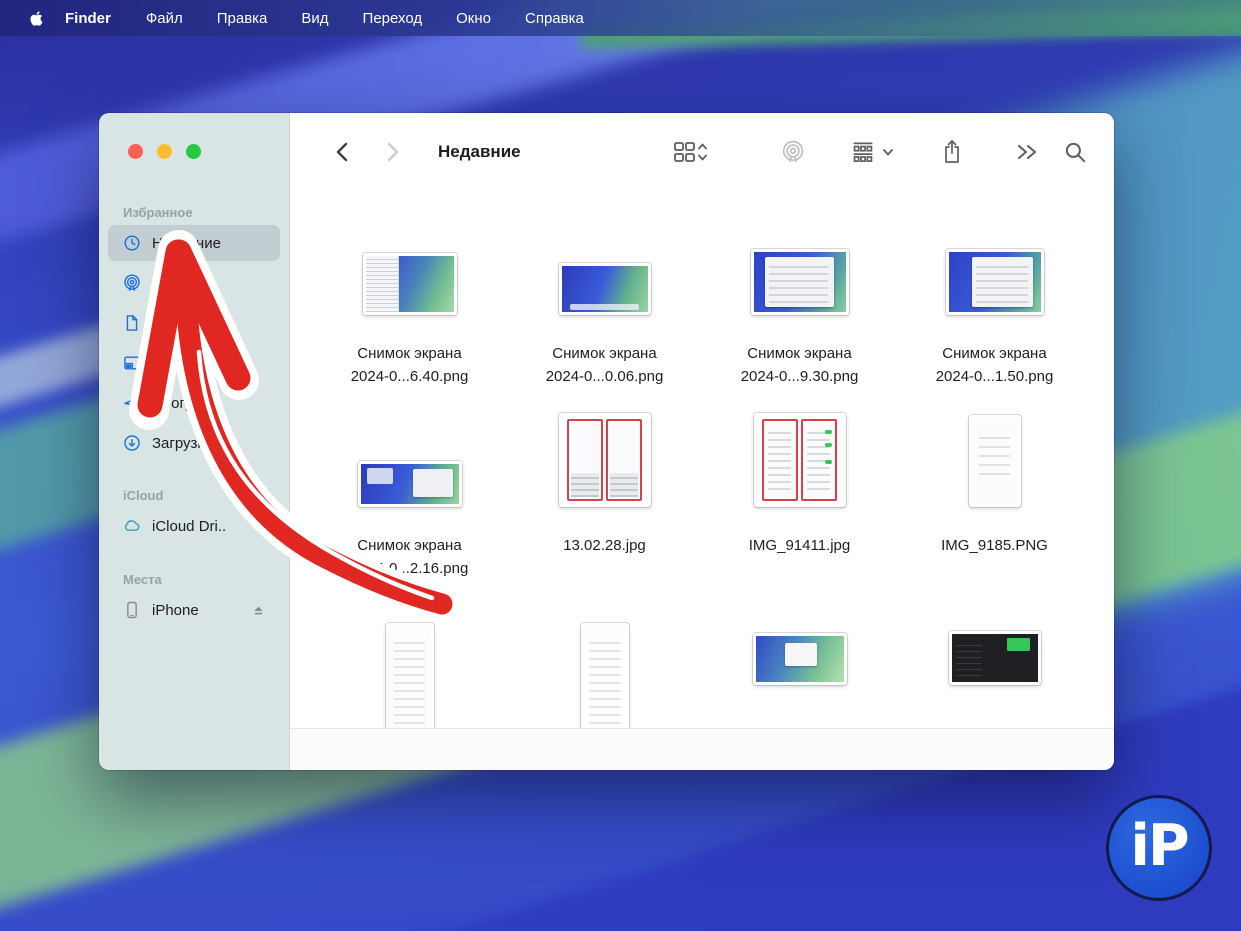 The width and height of the screenshot is (1241, 931). I want to click on file-item: IMG_91411.jpg, so click(799, 513).